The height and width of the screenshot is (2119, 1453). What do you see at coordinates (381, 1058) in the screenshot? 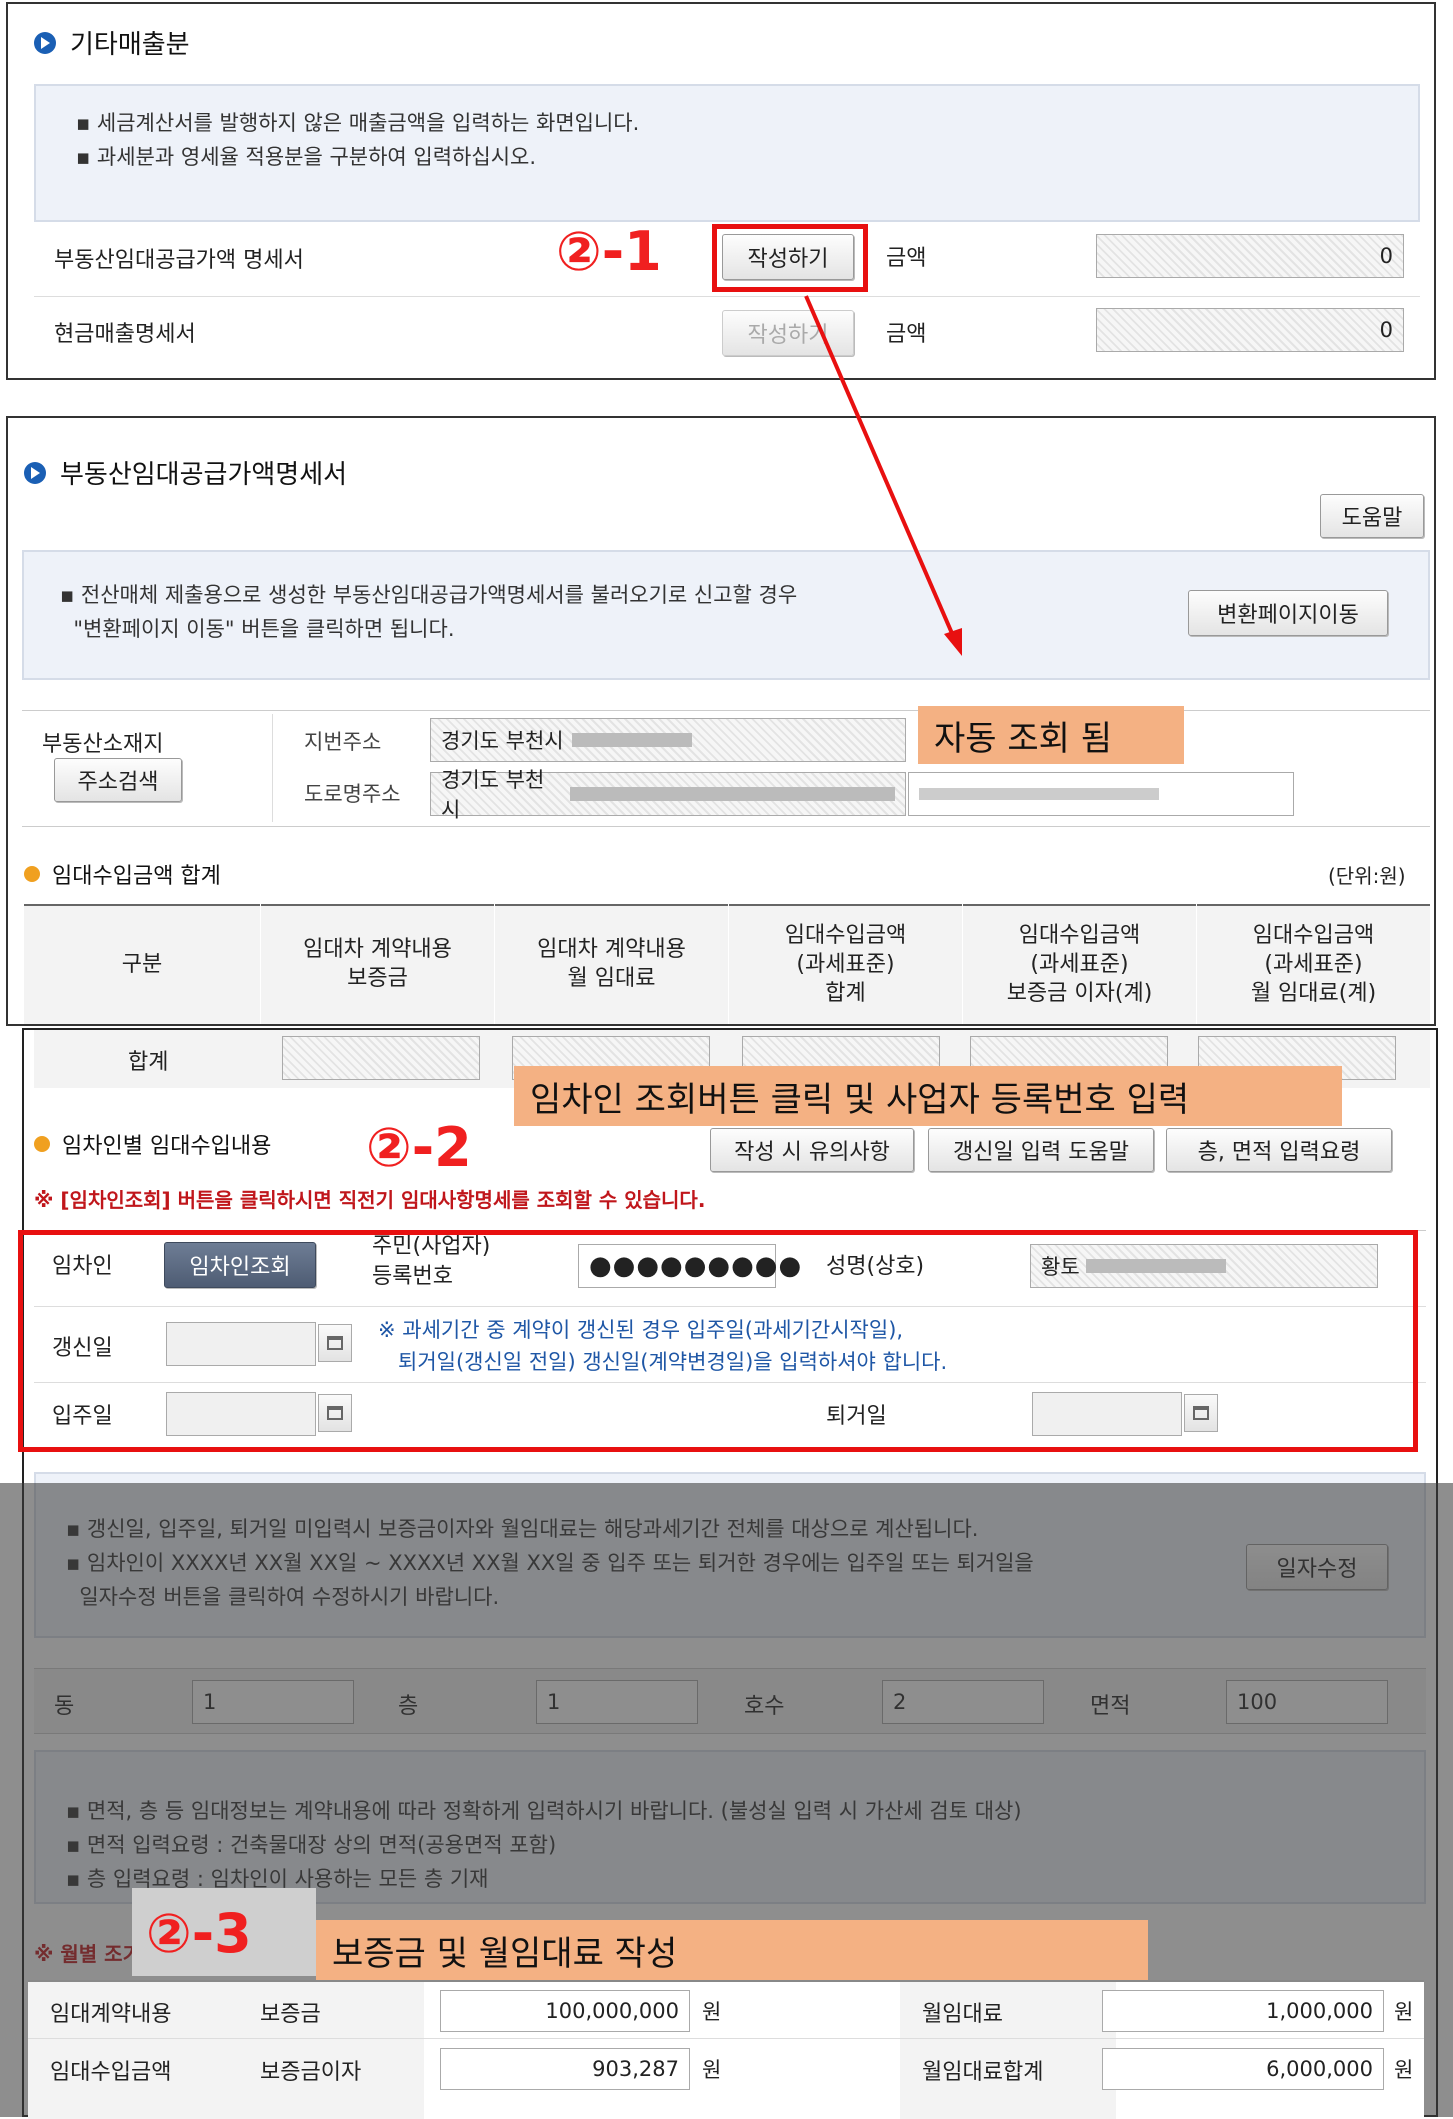
I see `total-deposit-field` at bounding box center [381, 1058].